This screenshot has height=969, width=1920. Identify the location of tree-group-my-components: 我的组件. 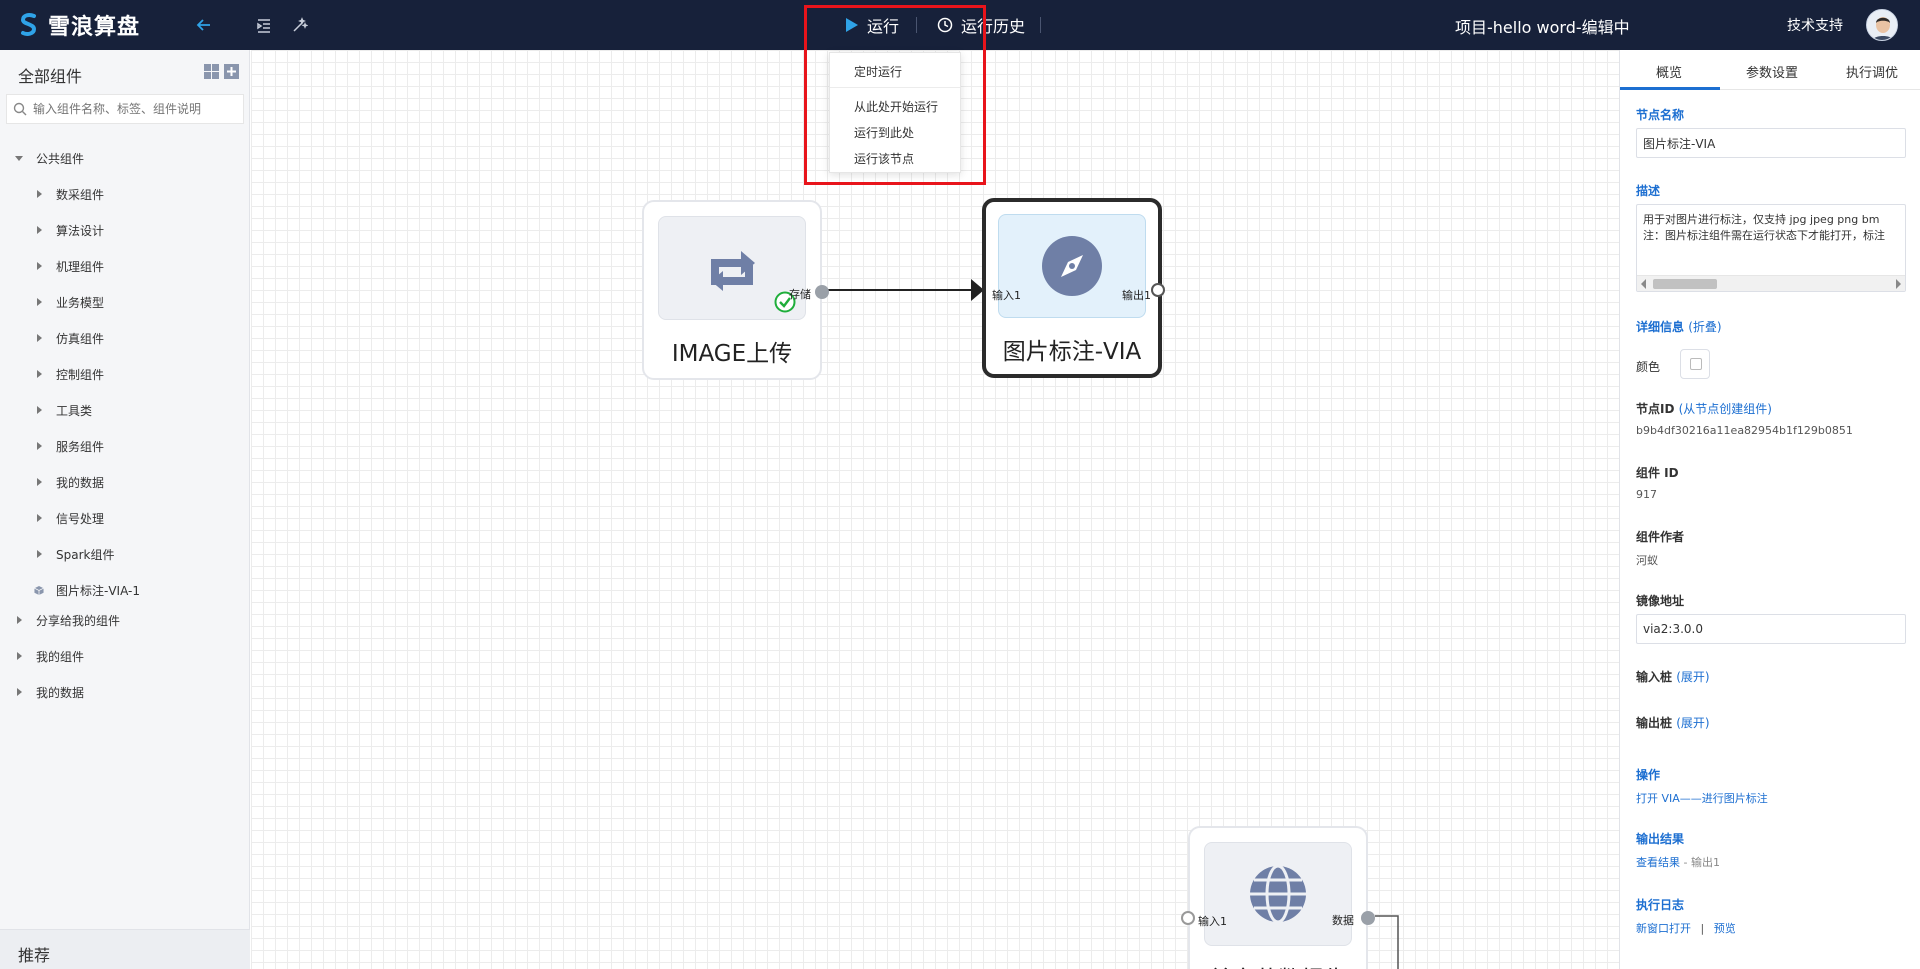
(49, 656).